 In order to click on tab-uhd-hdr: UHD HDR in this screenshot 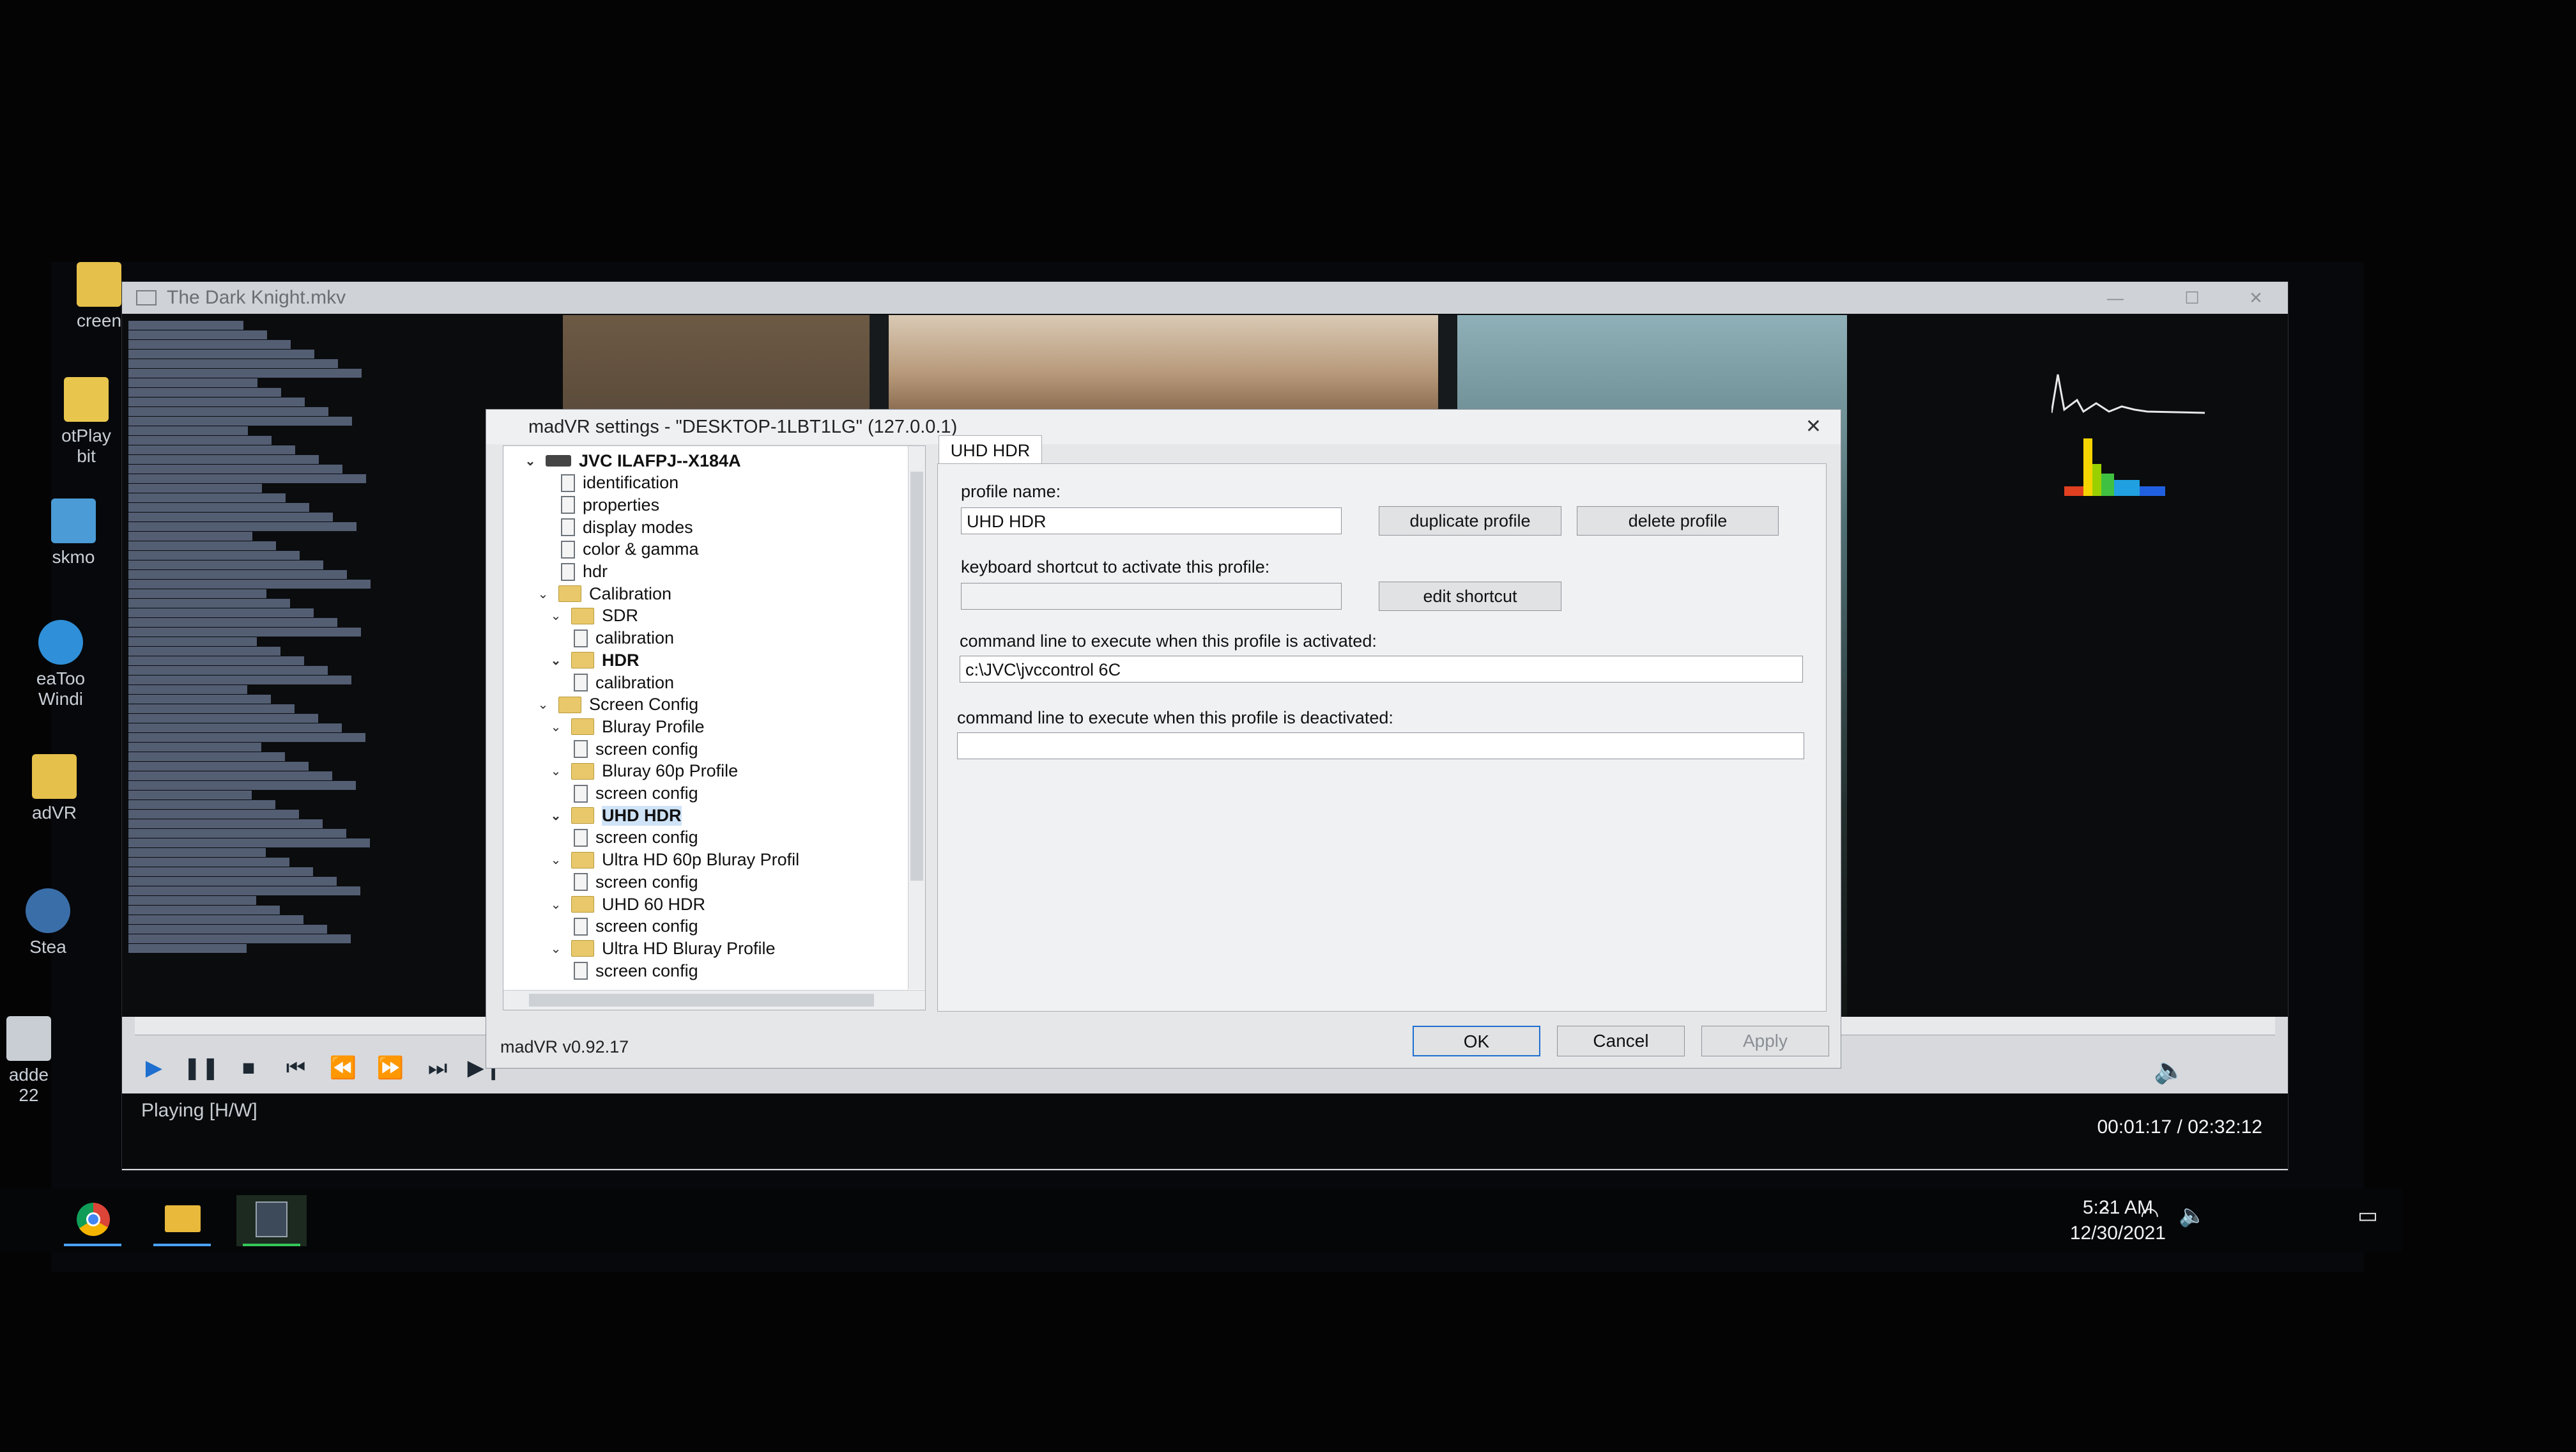, I will do `click(990, 450)`.